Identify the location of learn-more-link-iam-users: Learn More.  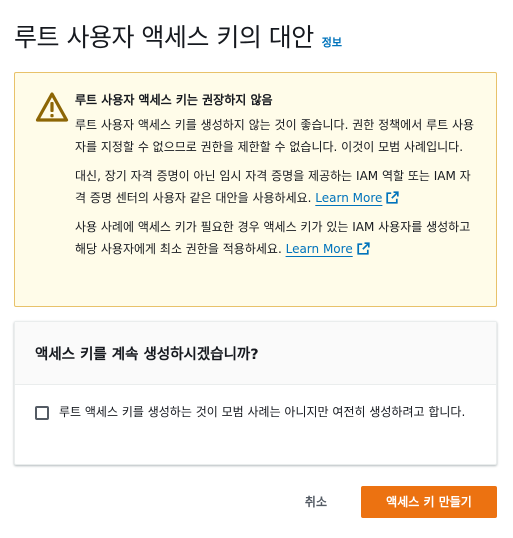
(328, 249).